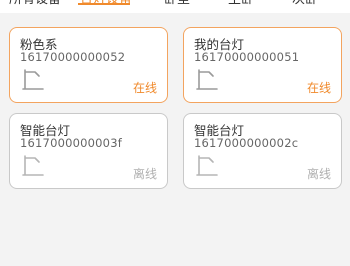 This screenshot has height=266, width=350. Describe the element at coordinates (241, 4) in the screenshot. I see `tab-master-bedroom: 主卧` at that location.